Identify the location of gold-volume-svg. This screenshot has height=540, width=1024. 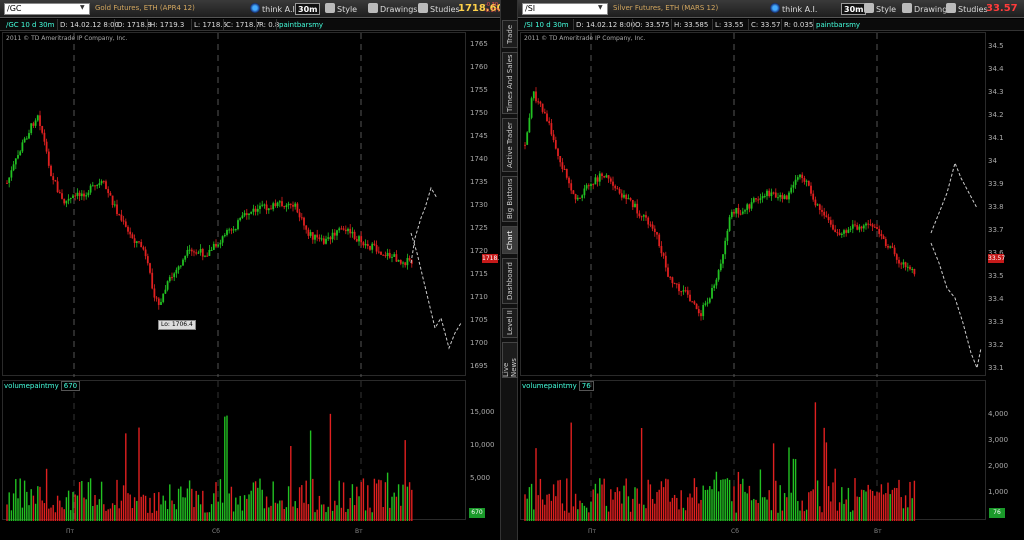
(209, 451).